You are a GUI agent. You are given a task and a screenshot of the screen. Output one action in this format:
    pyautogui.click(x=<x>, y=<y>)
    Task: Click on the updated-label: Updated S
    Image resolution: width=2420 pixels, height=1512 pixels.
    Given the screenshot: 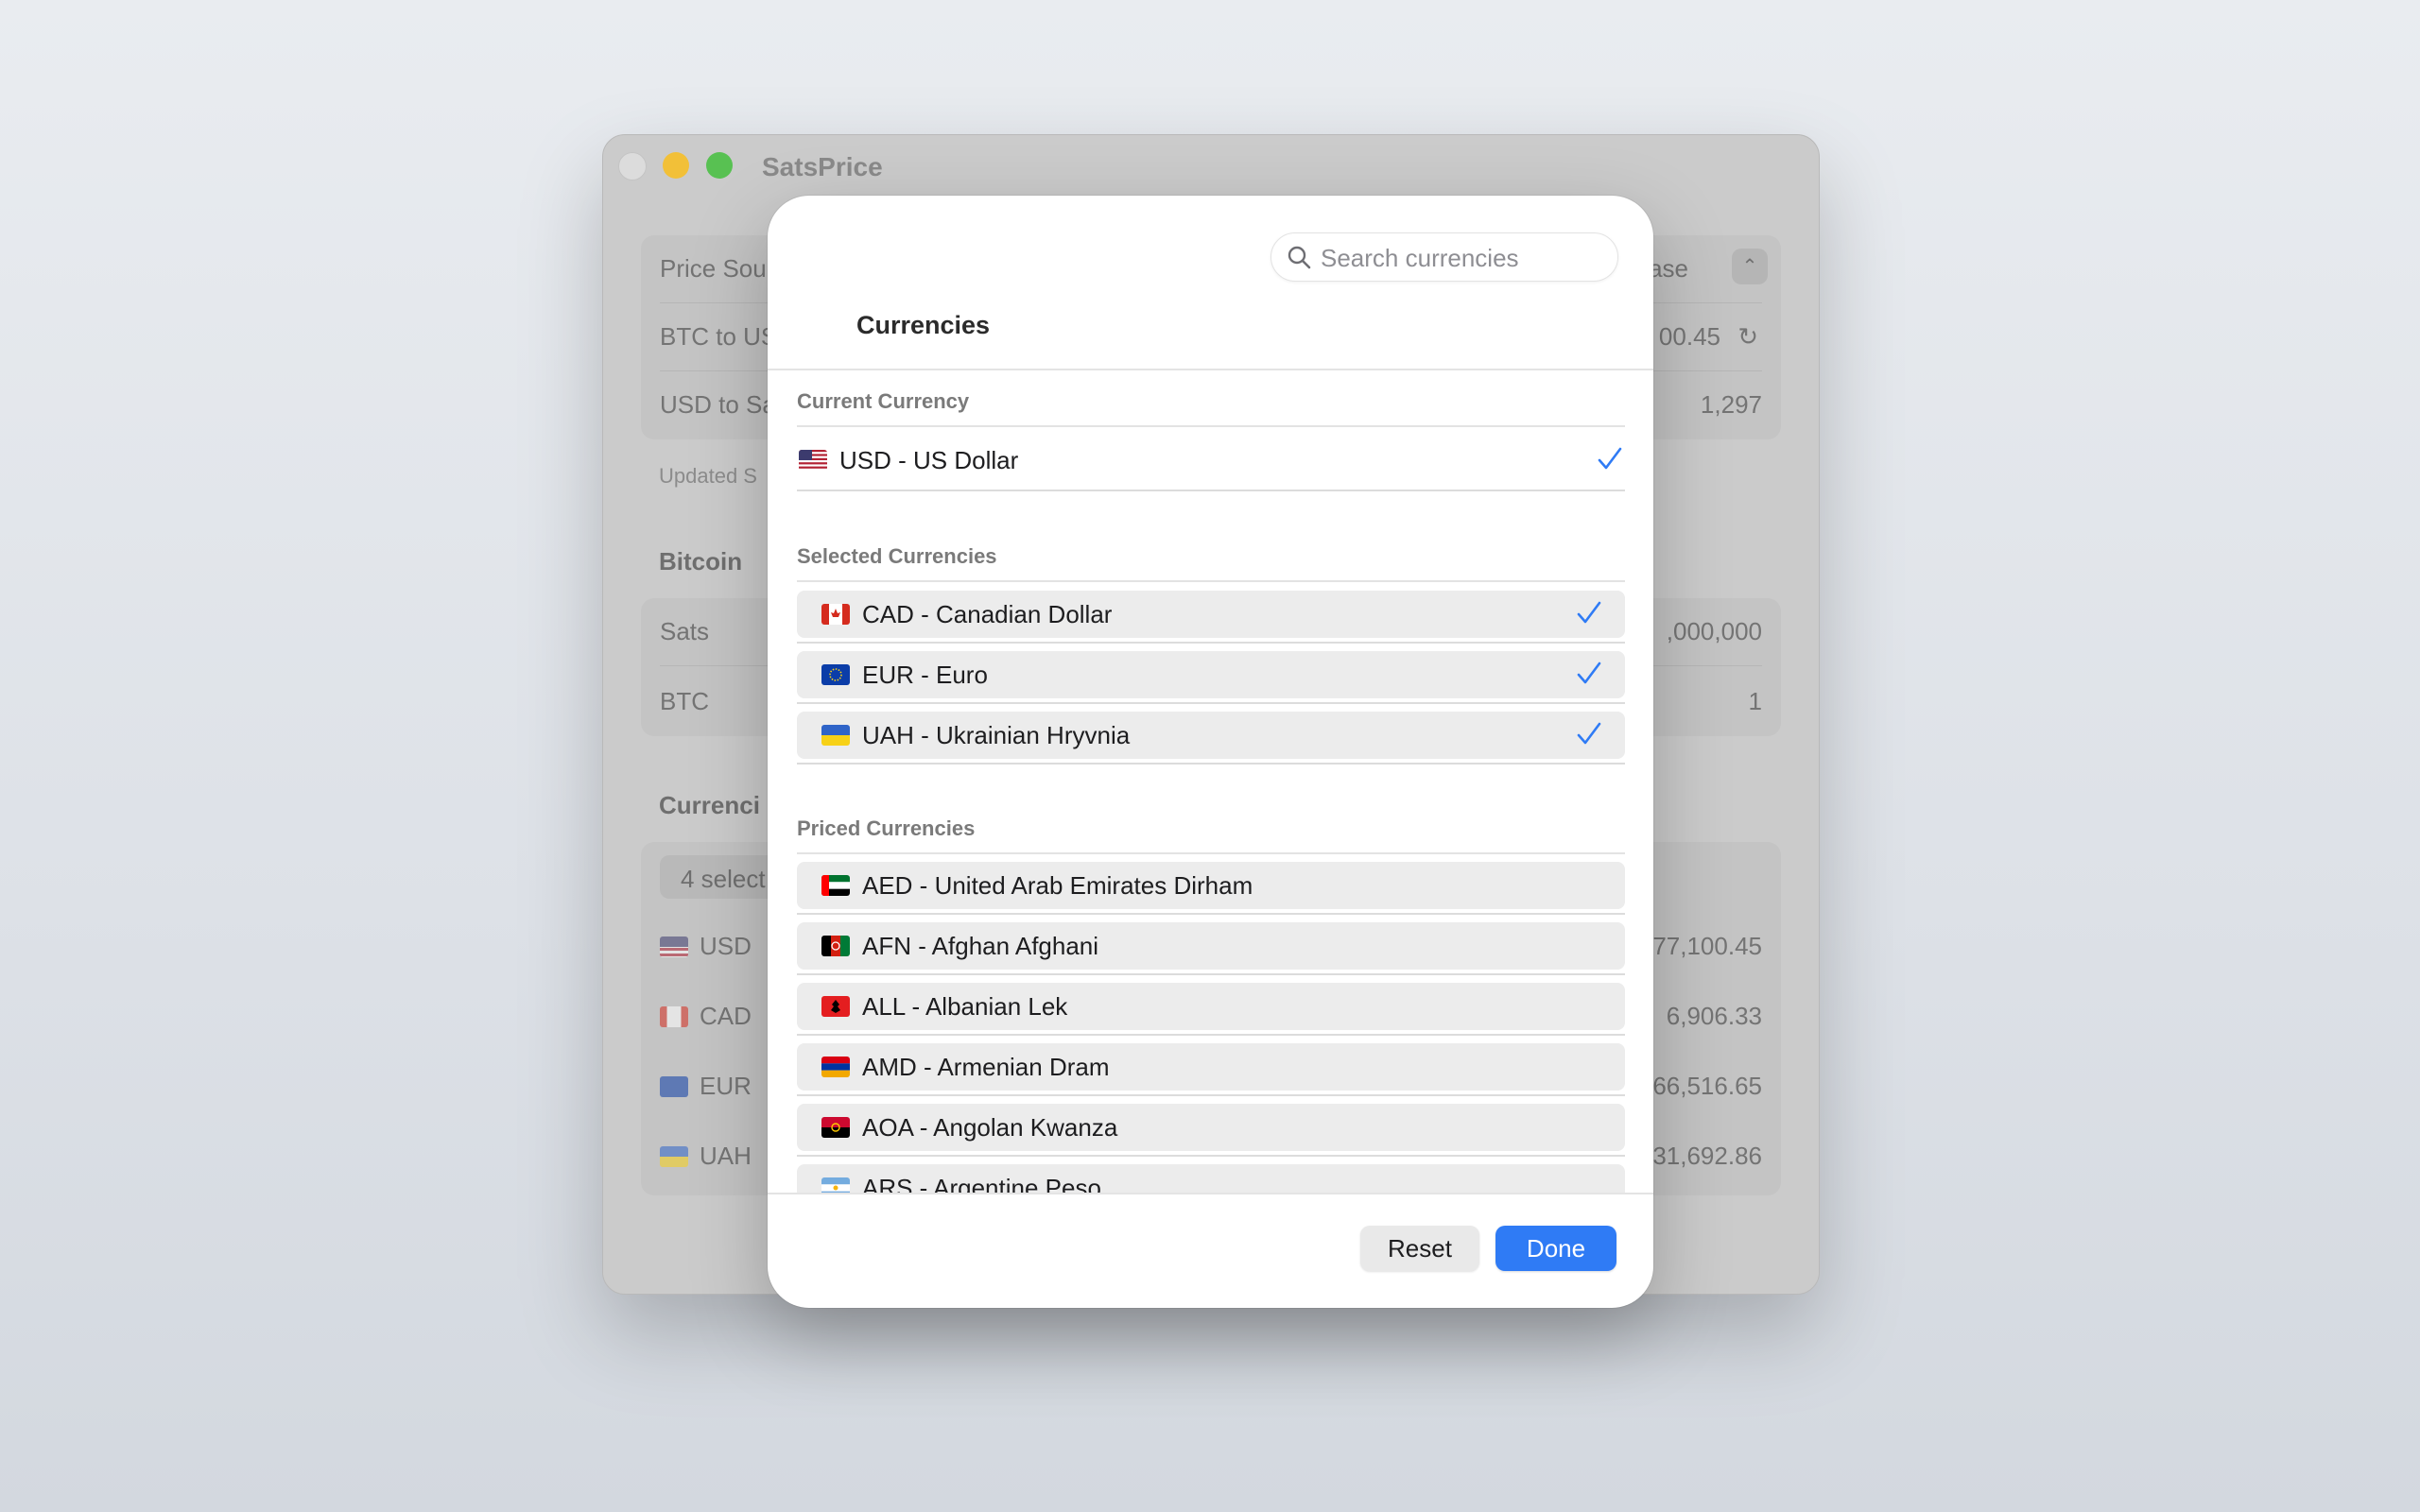 What is the action you would take?
    pyautogui.click(x=708, y=476)
    